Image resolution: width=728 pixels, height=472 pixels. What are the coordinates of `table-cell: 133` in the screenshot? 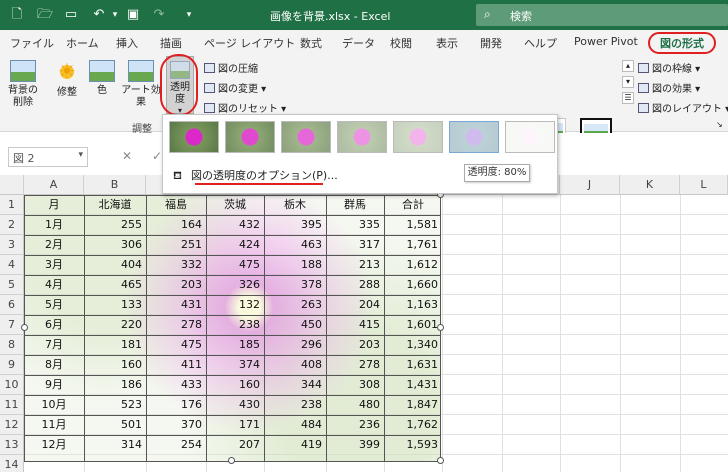 It's located at (115, 305).